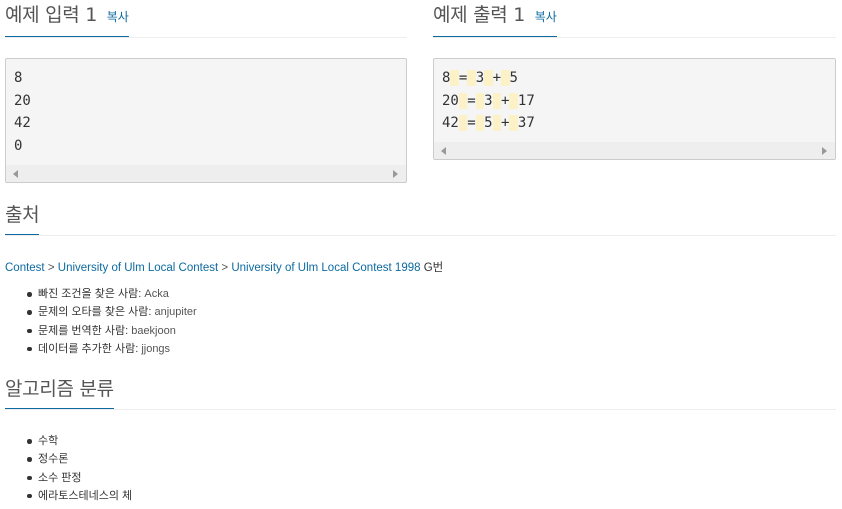  Describe the element at coordinates (155, 349) in the screenshot. I see `credit-user-link: jjongs` at that location.